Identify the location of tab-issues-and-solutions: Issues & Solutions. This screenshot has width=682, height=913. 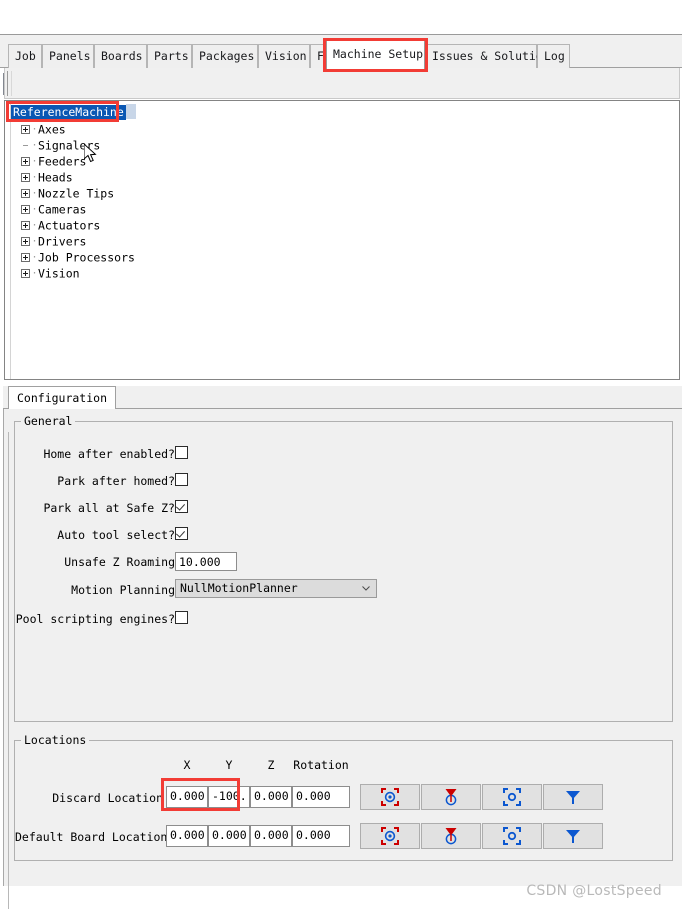
(491, 56).